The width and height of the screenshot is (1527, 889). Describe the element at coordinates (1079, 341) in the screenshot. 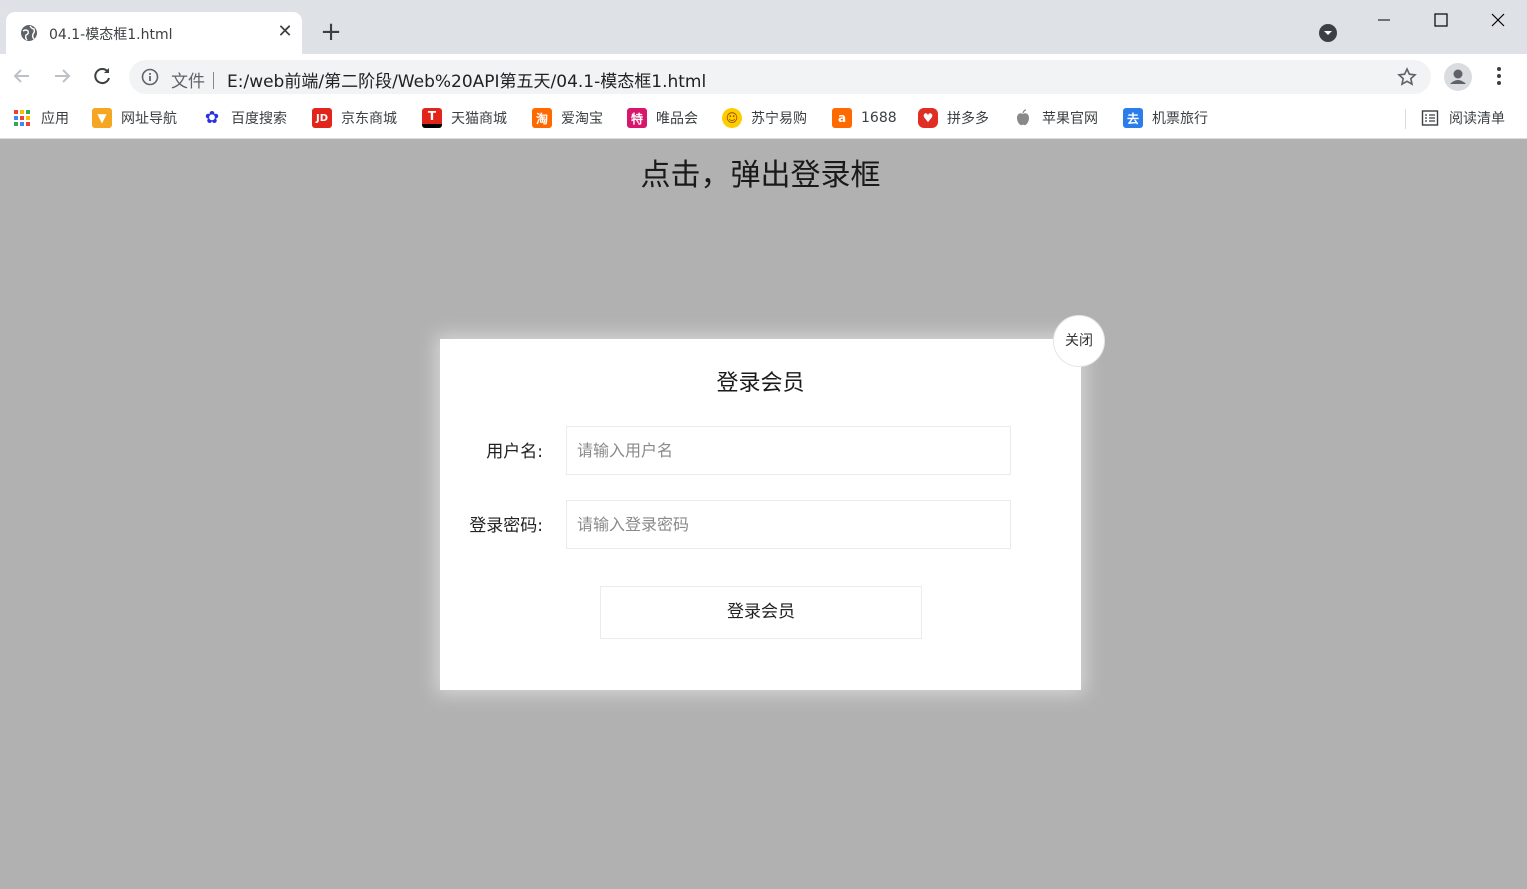

I see `modal-close-button: 关闭` at that location.